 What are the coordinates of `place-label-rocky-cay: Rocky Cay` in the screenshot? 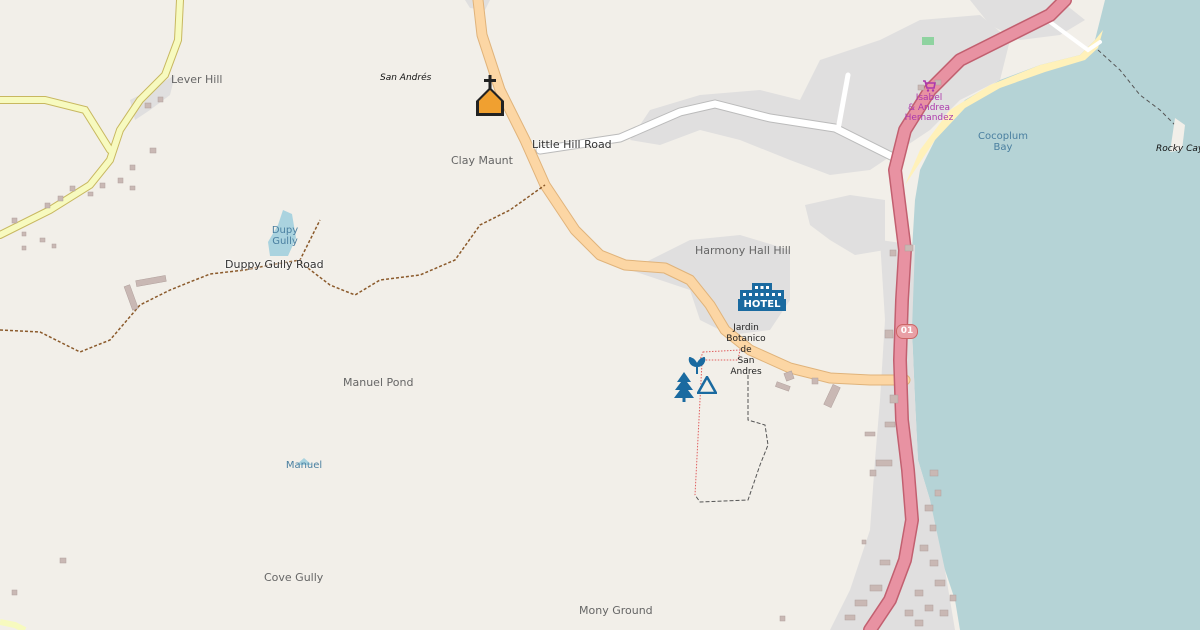 It's located at (1178, 149).